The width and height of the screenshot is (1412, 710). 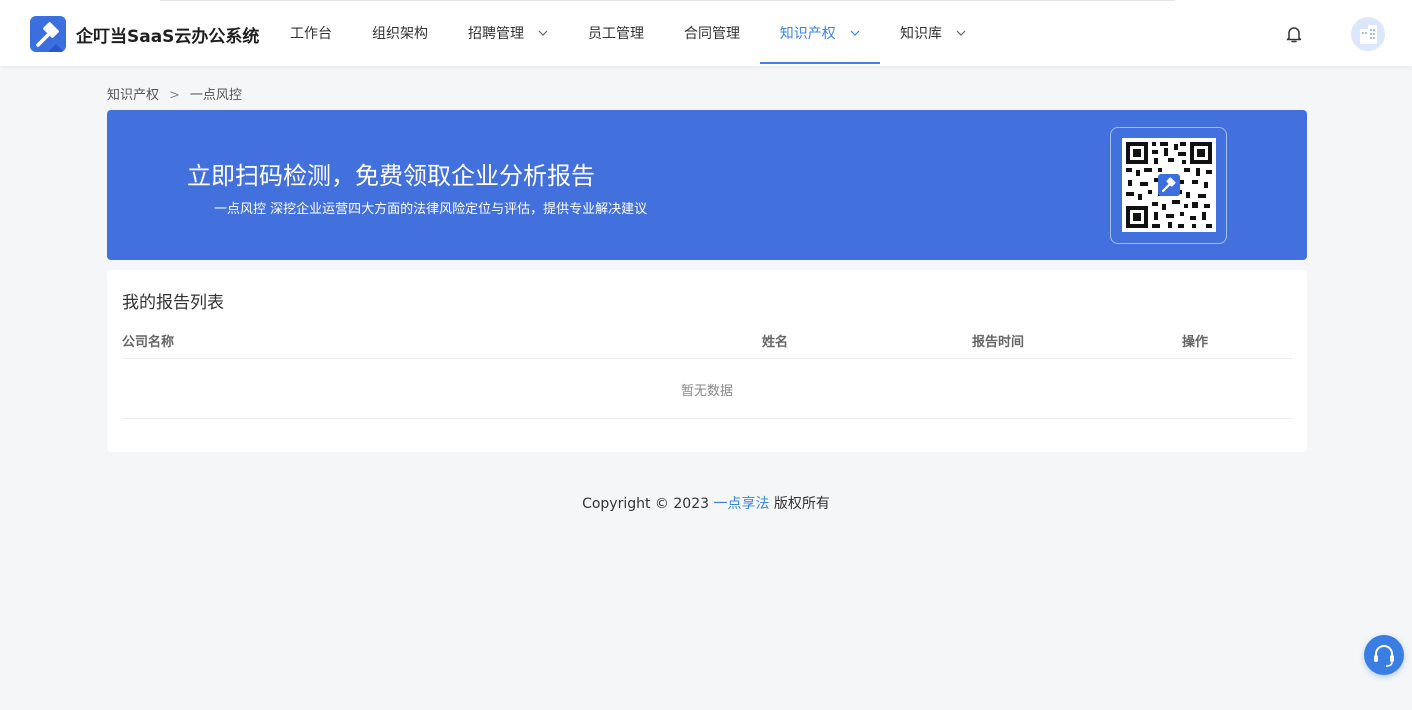 I want to click on bell-icon, so click(x=1294, y=34).